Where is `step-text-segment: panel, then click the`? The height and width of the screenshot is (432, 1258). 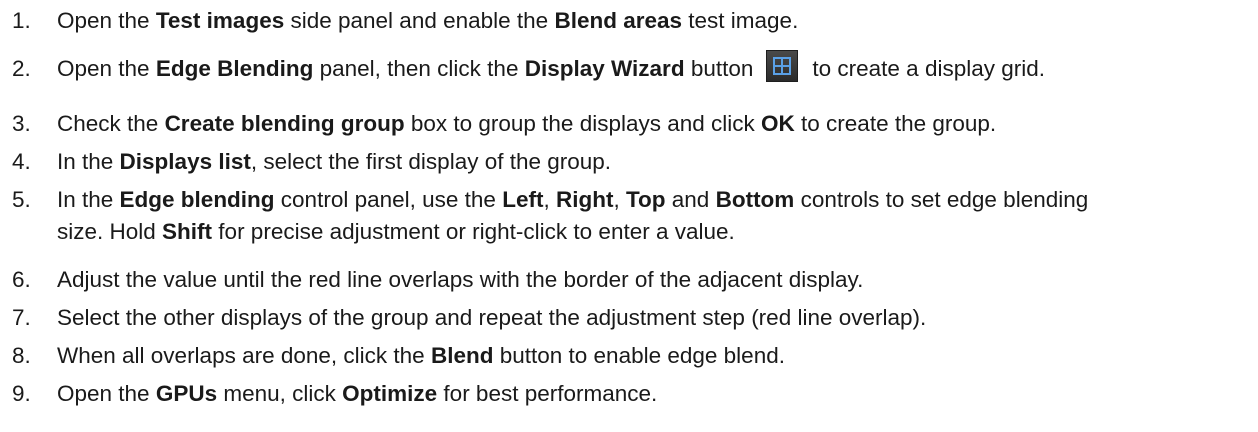 step-text-segment: panel, then click the is located at coordinates (419, 68).